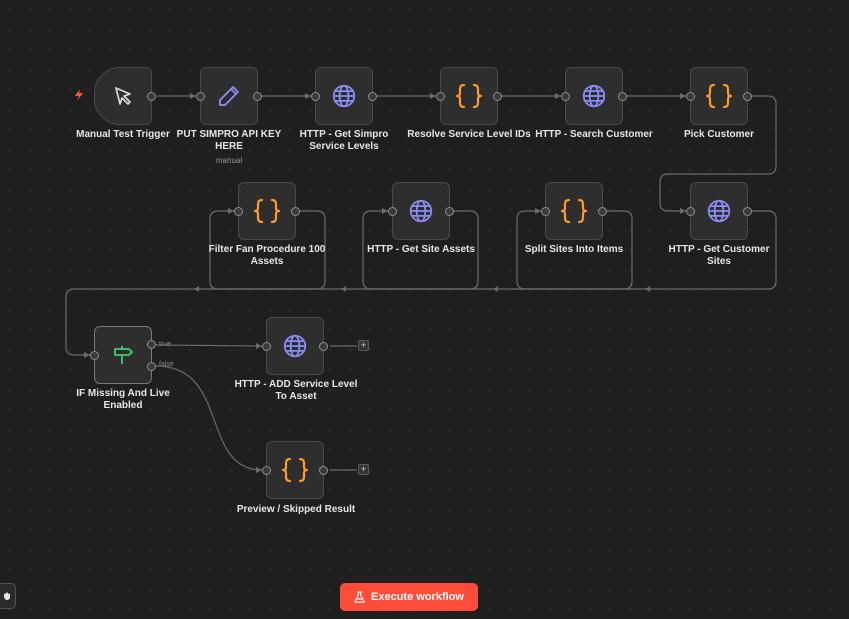 This screenshot has height=619, width=849. What do you see at coordinates (296, 390) in the screenshot?
I see `node-label: HTTP - ADD Service Level To Asset` at bounding box center [296, 390].